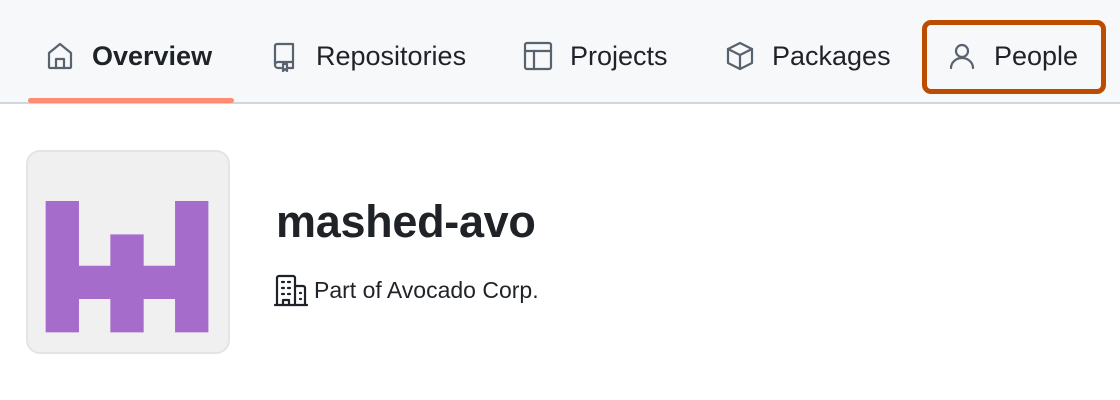  Describe the element at coordinates (152, 55) in the screenshot. I see `tab-label: Overview` at that location.